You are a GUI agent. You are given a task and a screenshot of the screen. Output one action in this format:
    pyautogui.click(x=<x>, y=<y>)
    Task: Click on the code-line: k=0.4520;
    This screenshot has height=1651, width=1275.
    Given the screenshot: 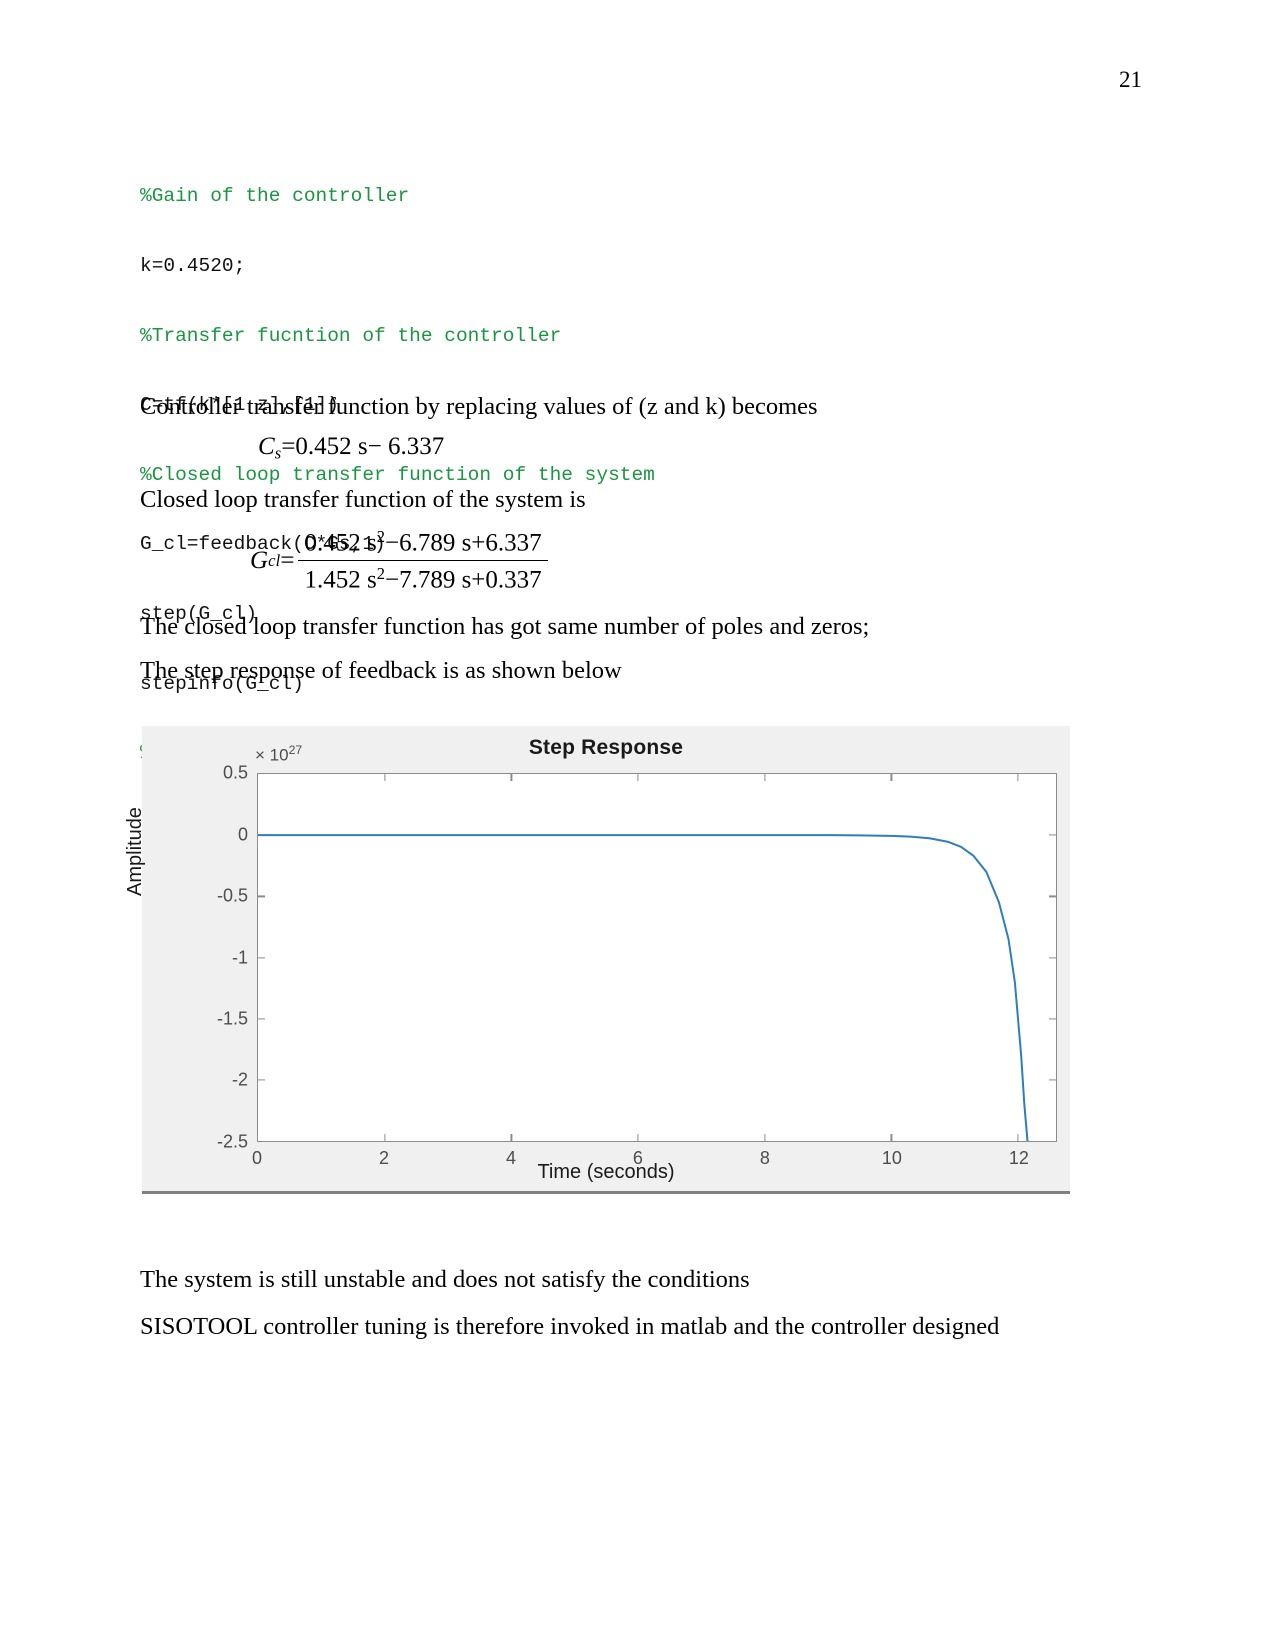 What is the action you would take?
    pyautogui.click(x=193, y=266)
    